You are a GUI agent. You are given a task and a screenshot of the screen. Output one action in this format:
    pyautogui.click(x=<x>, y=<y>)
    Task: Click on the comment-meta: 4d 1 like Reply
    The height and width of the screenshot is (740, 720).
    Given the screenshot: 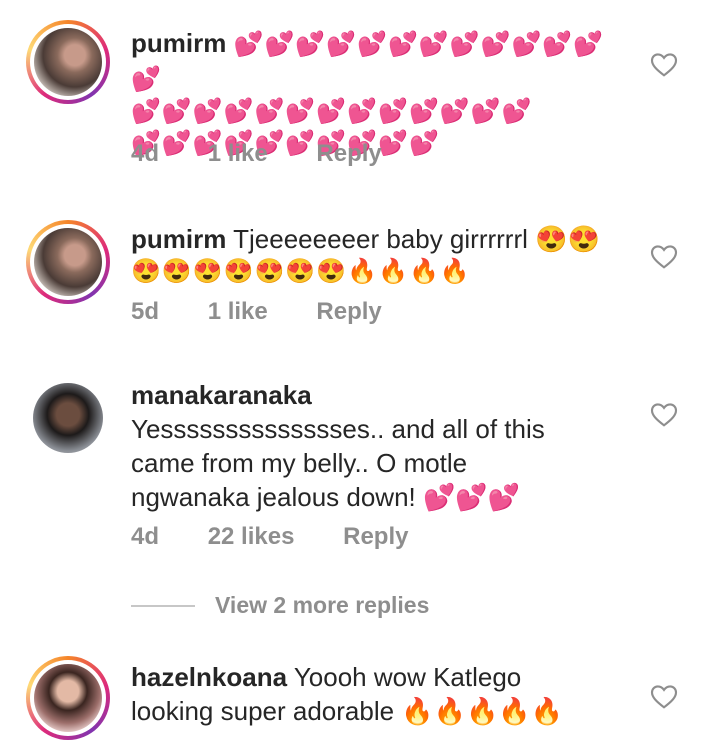 What is the action you would take?
    pyautogui.click(x=277, y=154)
    